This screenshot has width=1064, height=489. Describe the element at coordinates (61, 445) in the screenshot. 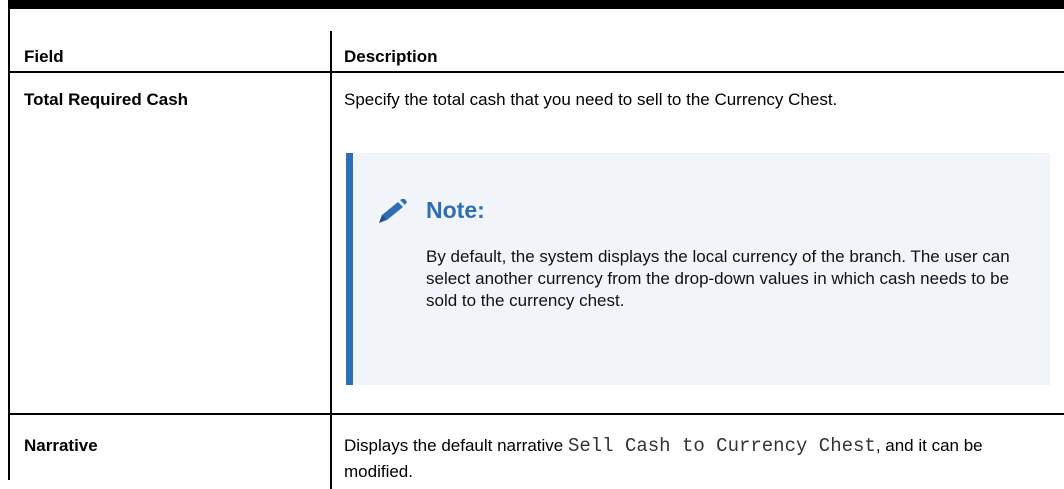

I see `field-name: Narrative` at that location.